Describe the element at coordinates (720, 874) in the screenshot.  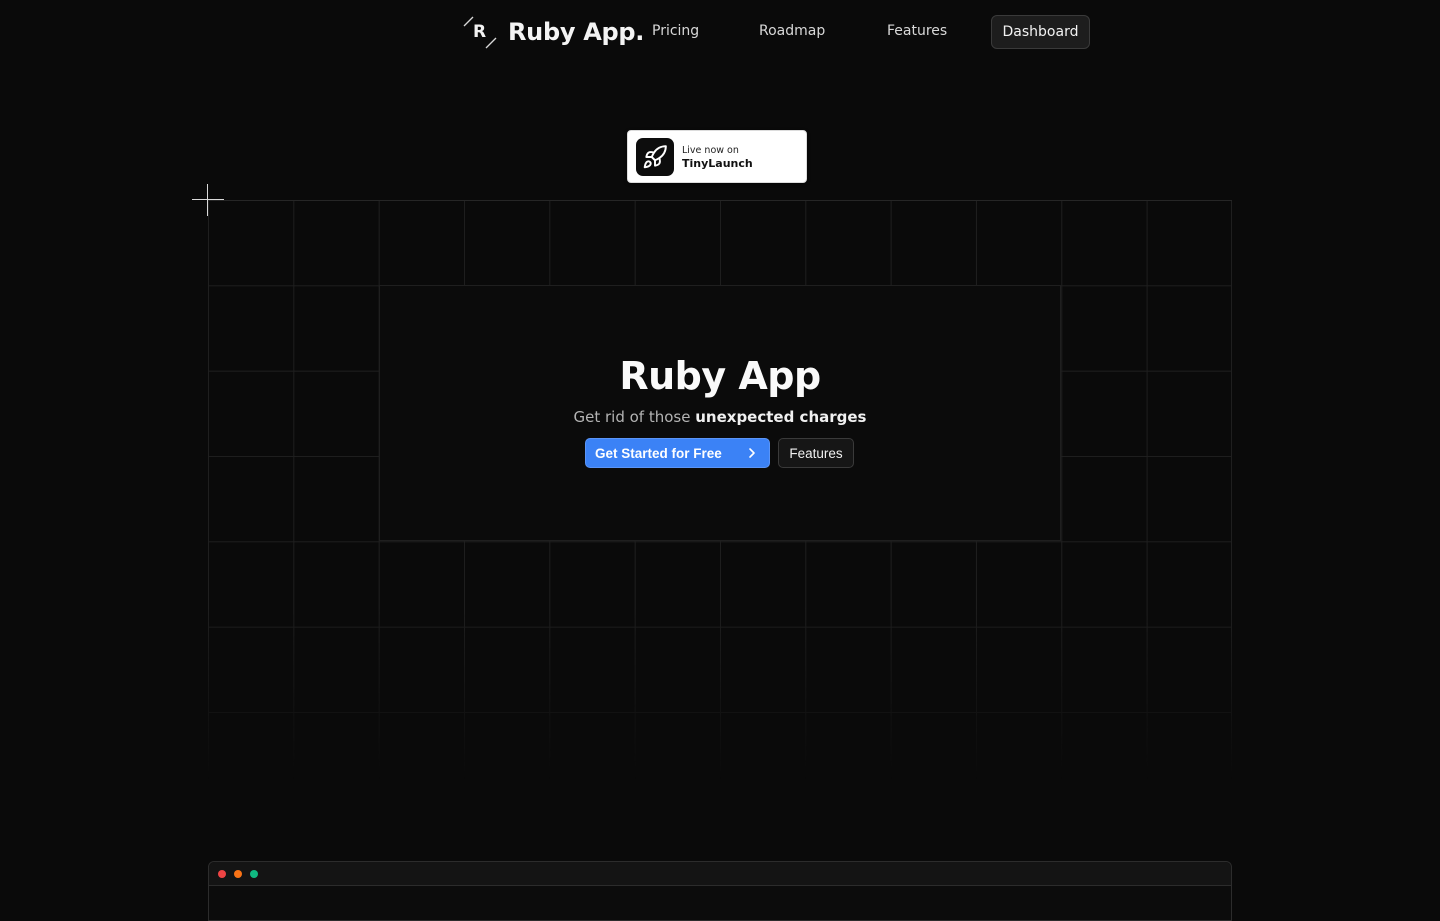
I see `window-titlebar` at that location.